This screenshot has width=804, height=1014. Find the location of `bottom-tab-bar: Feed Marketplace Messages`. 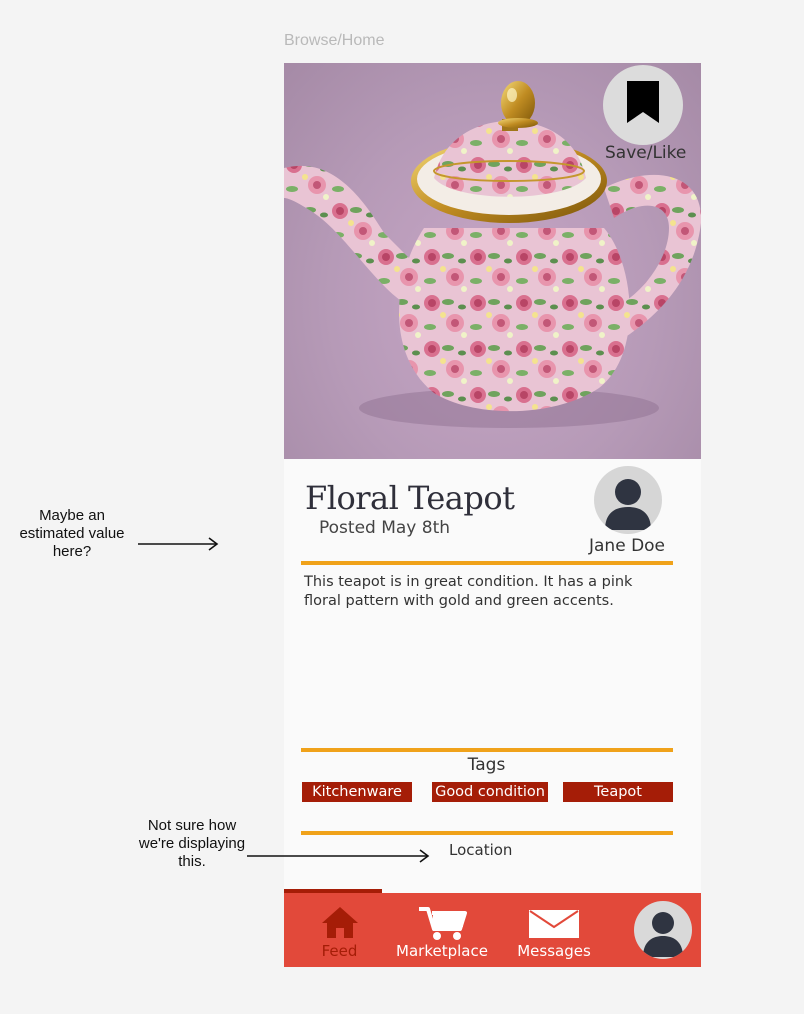

bottom-tab-bar: Feed Marketplace Messages is located at coordinates (492, 930).